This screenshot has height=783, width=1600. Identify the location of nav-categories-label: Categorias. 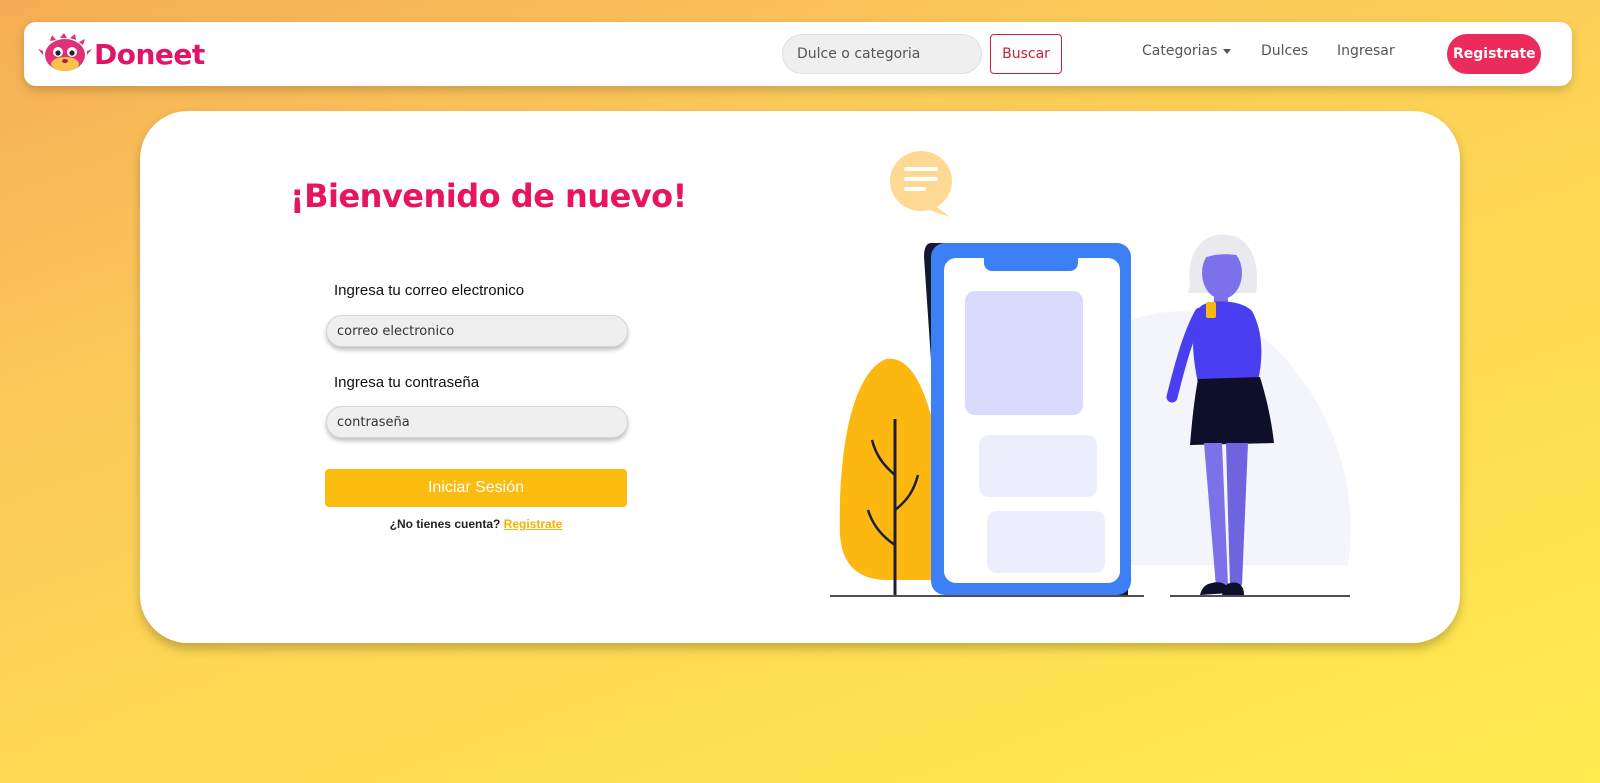
(1180, 51).